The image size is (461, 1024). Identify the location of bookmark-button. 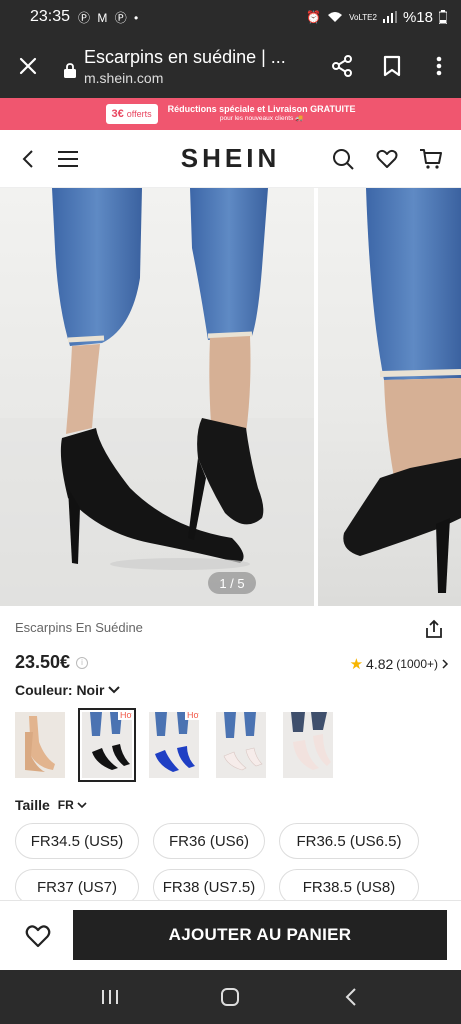
(392, 66).